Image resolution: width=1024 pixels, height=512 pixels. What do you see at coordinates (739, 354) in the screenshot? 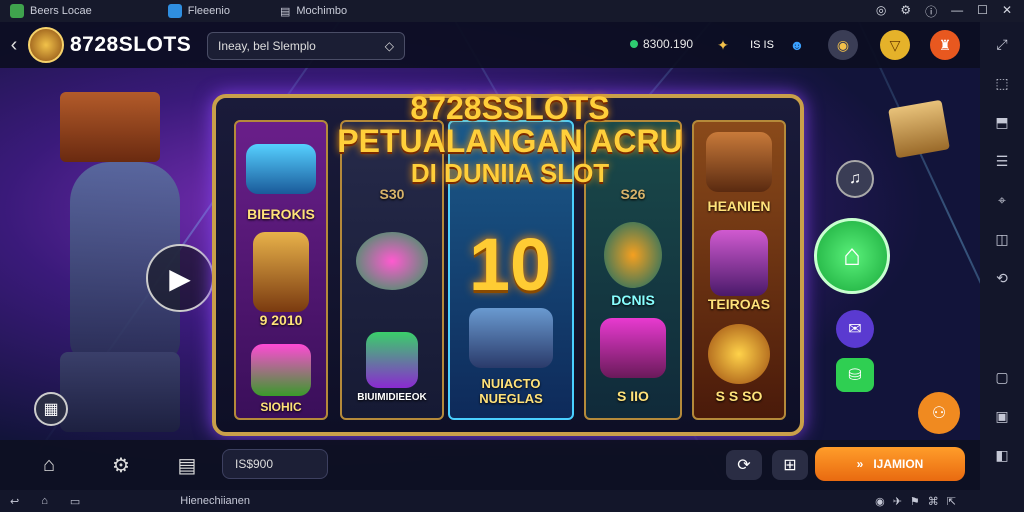
I see `orb-symbol` at bounding box center [739, 354].